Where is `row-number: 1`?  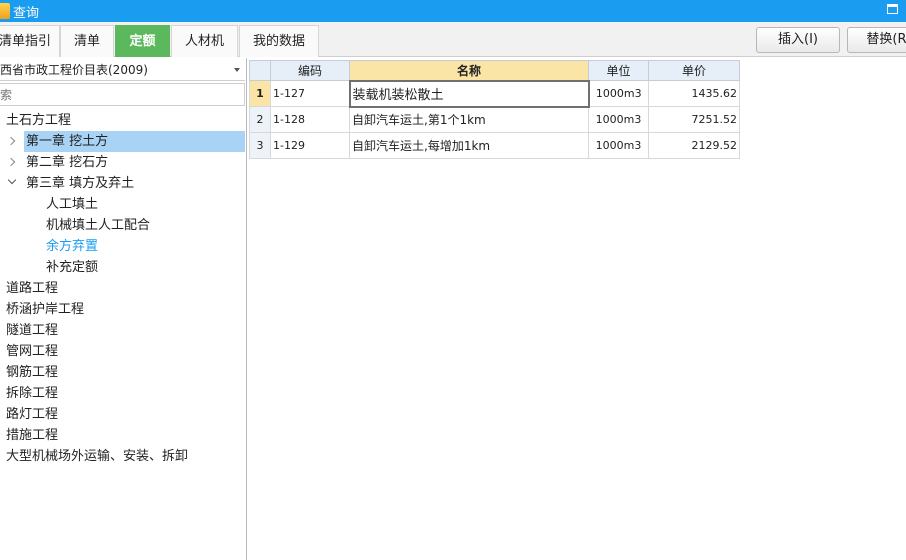 row-number: 1 is located at coordinates (260, 93).